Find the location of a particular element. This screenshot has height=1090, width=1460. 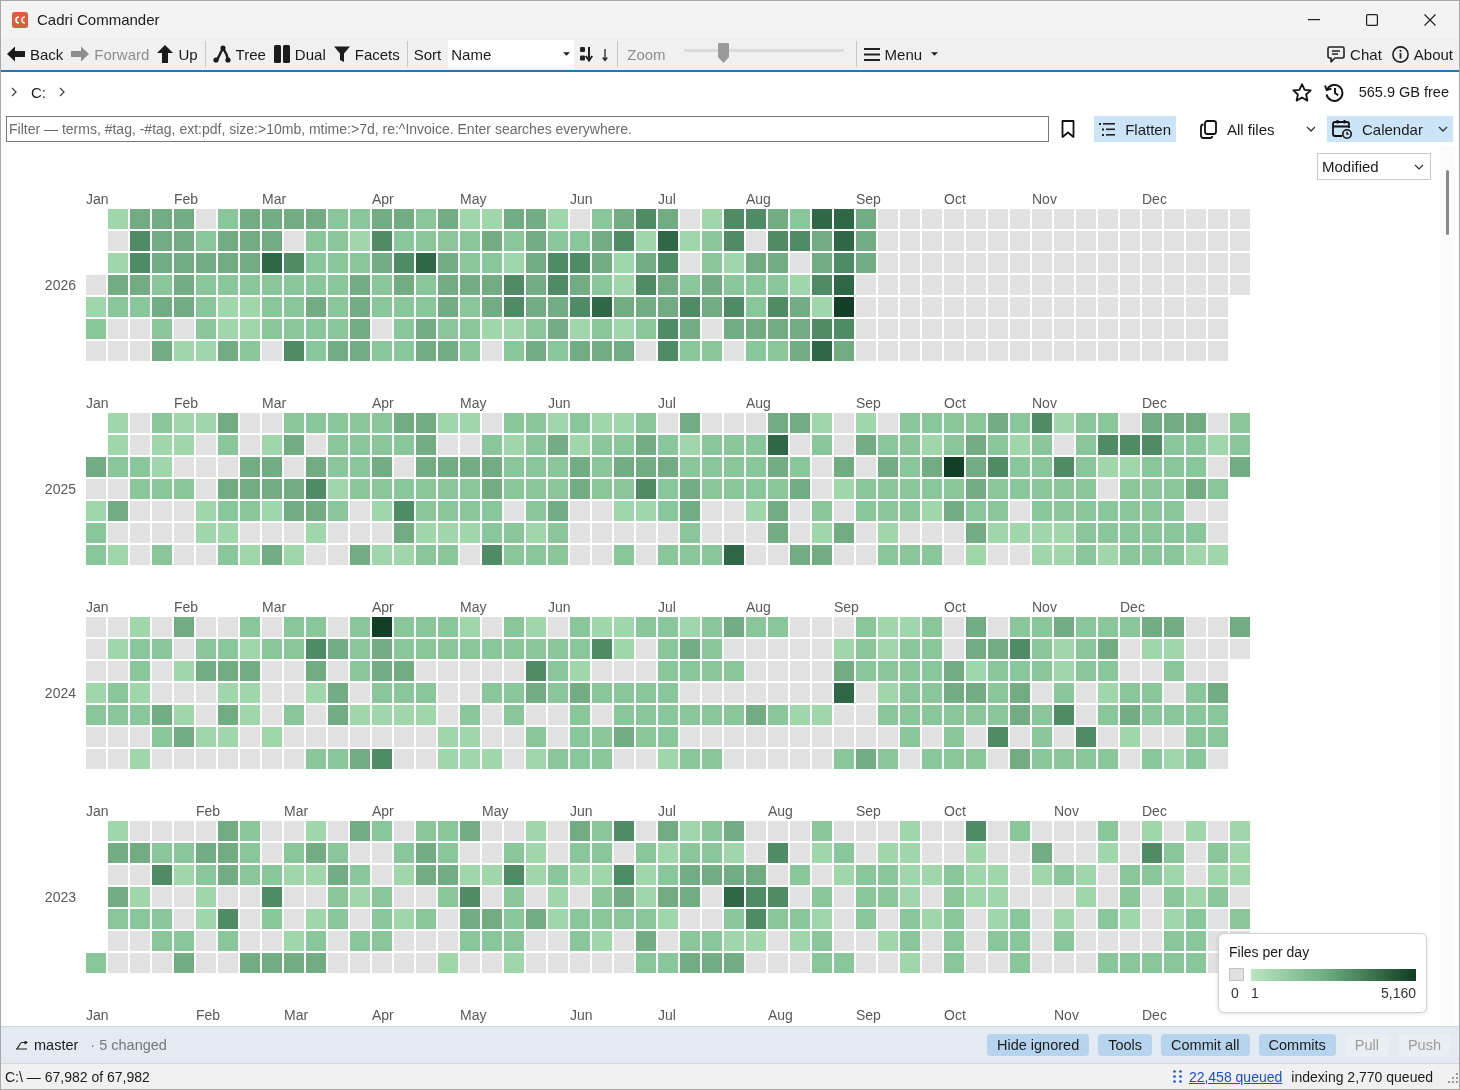

changes-count: · 5 changed is located at coordinates (128, 1045).